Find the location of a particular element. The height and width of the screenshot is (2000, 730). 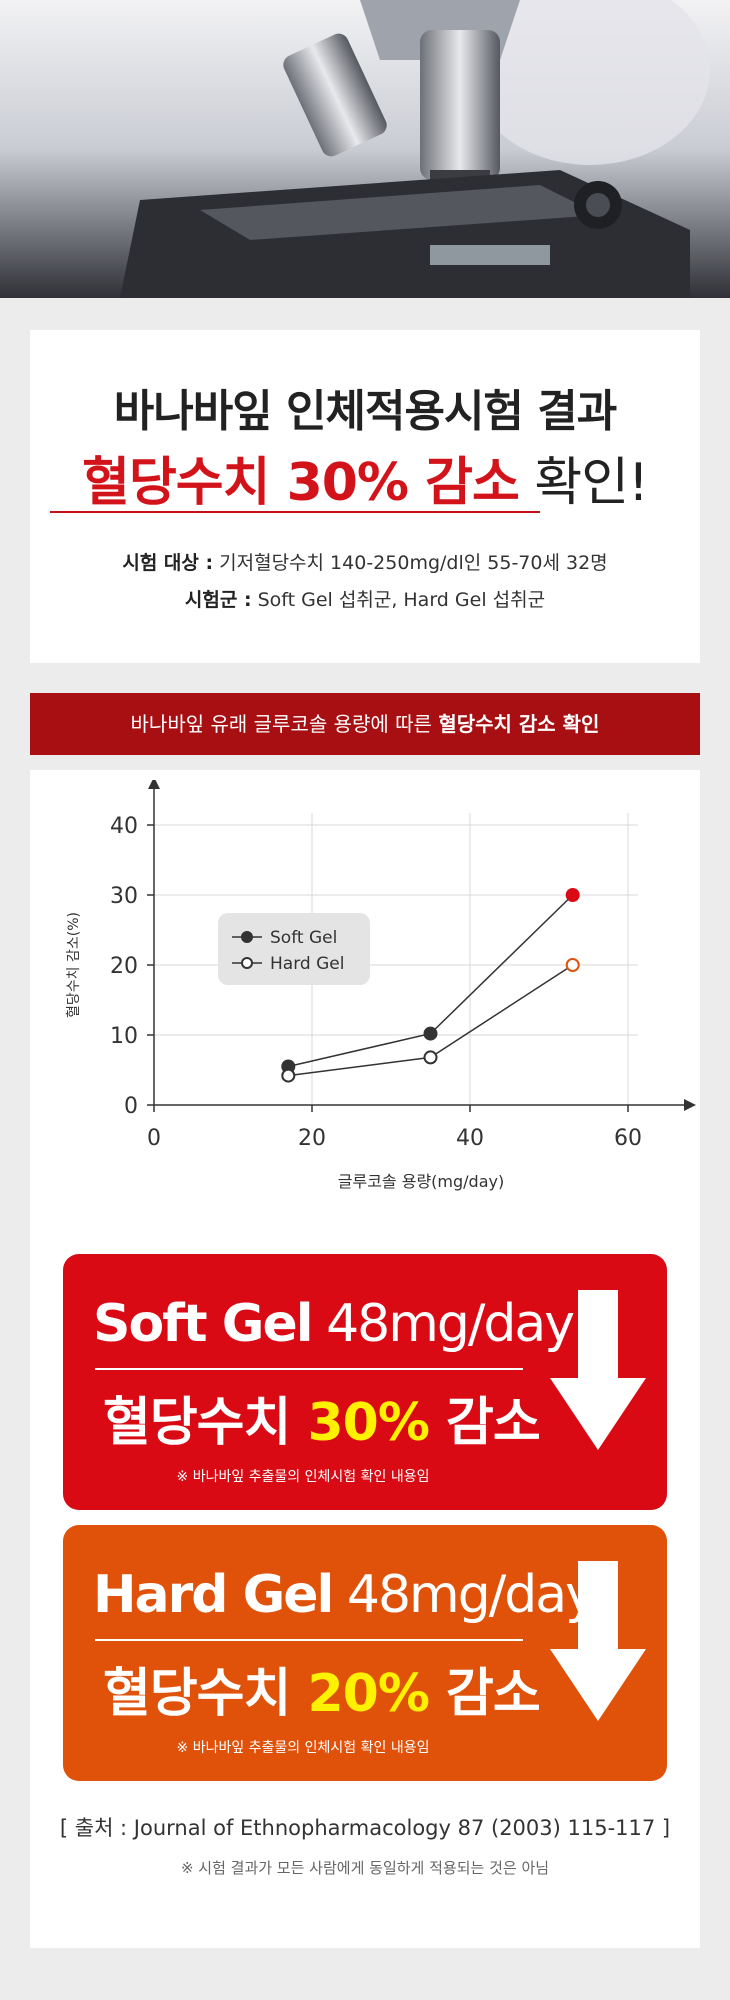

y-axis-label: 혈당수치 감소(%) is located at coordinates (74, 965).